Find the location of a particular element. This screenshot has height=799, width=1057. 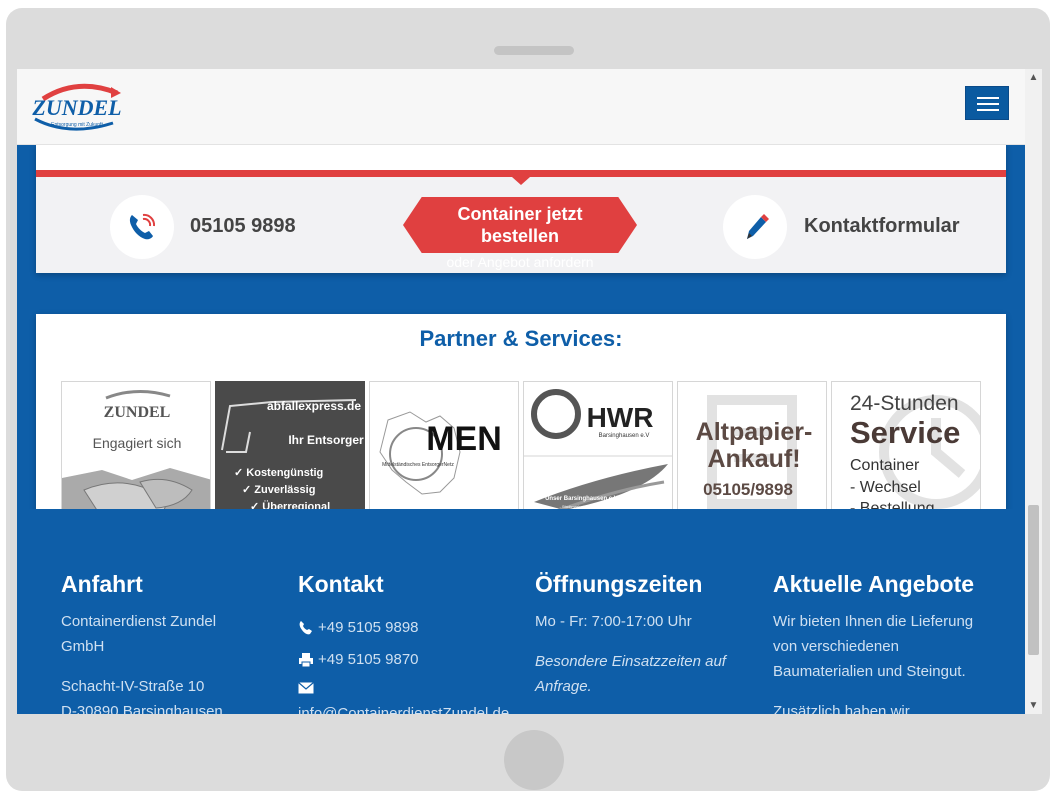

tablet-speaker is located at coordinates (534, 50).